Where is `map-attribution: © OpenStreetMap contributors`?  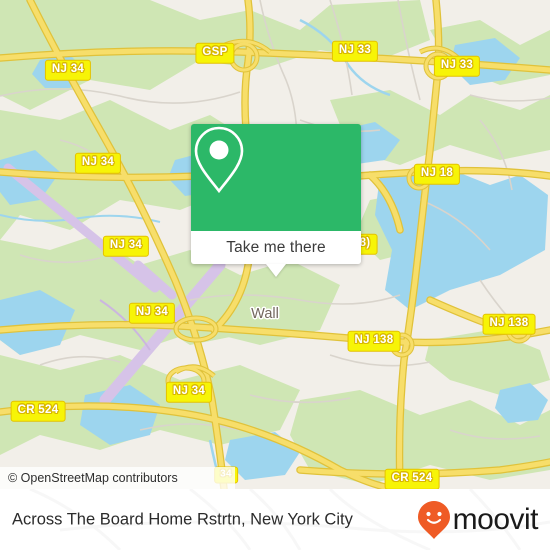
map-attribution: © OpenStreetMap contributors is located at coordinates (117, 478).